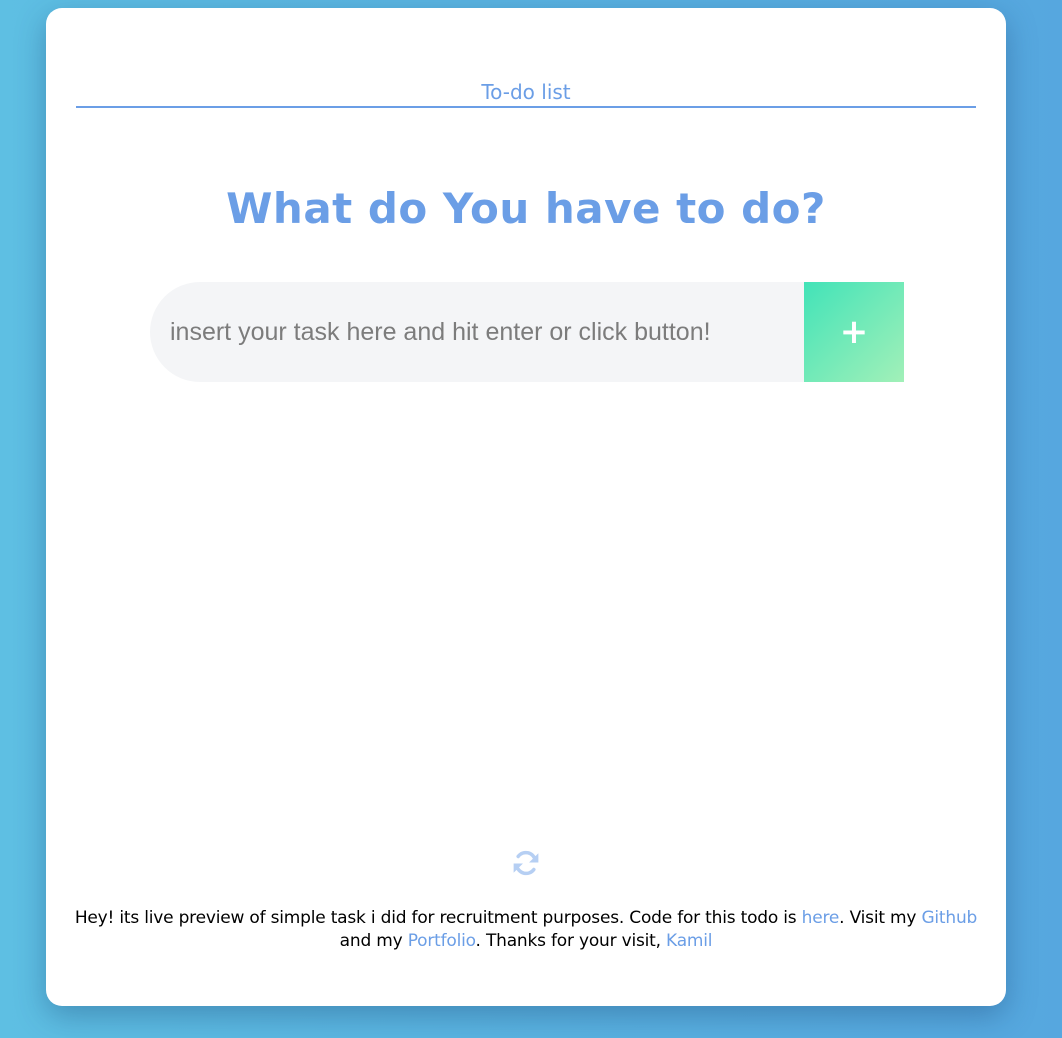 The width and height of the screenshot is (1062, 1038). Describe the element at coordinates (821, 918) in the screenshot. I see `code-link: here` at that location.